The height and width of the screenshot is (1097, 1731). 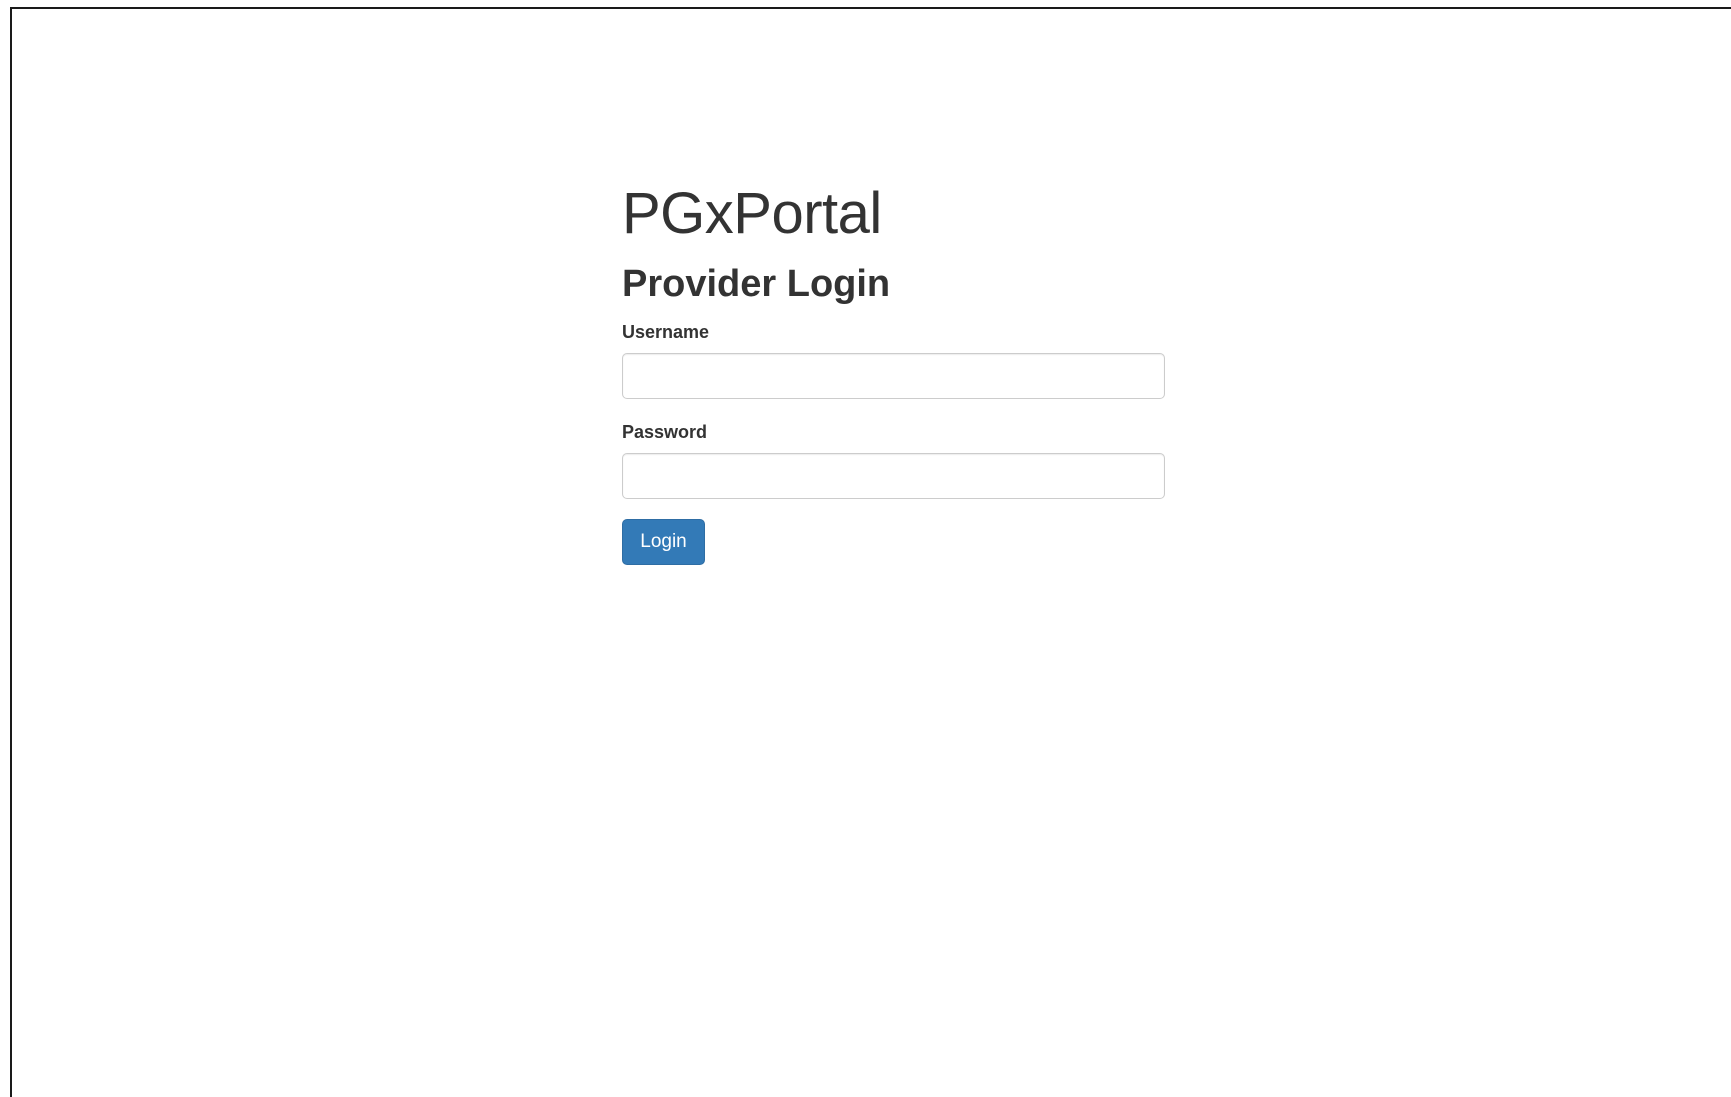 I want to click on login-button: Login, so click(x=663, y=542).